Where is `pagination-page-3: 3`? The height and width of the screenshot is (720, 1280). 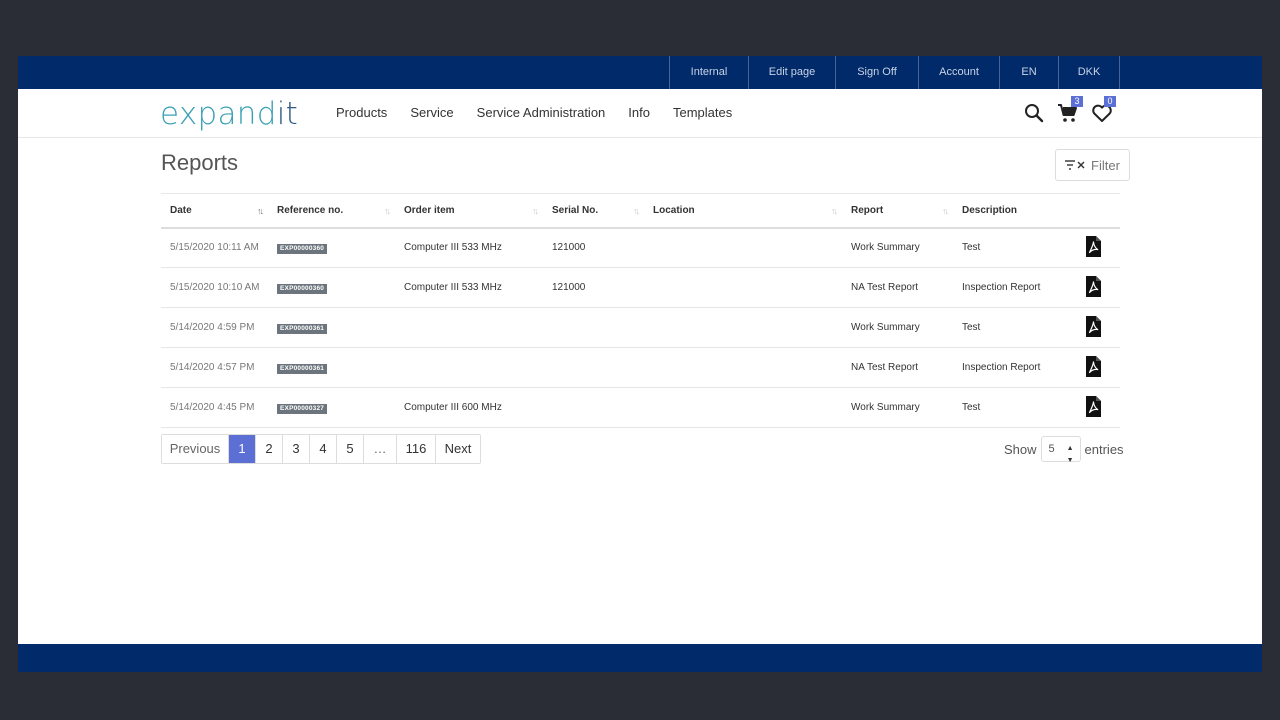
pagination-page-3: 3 is located at coordinates (296, 449).